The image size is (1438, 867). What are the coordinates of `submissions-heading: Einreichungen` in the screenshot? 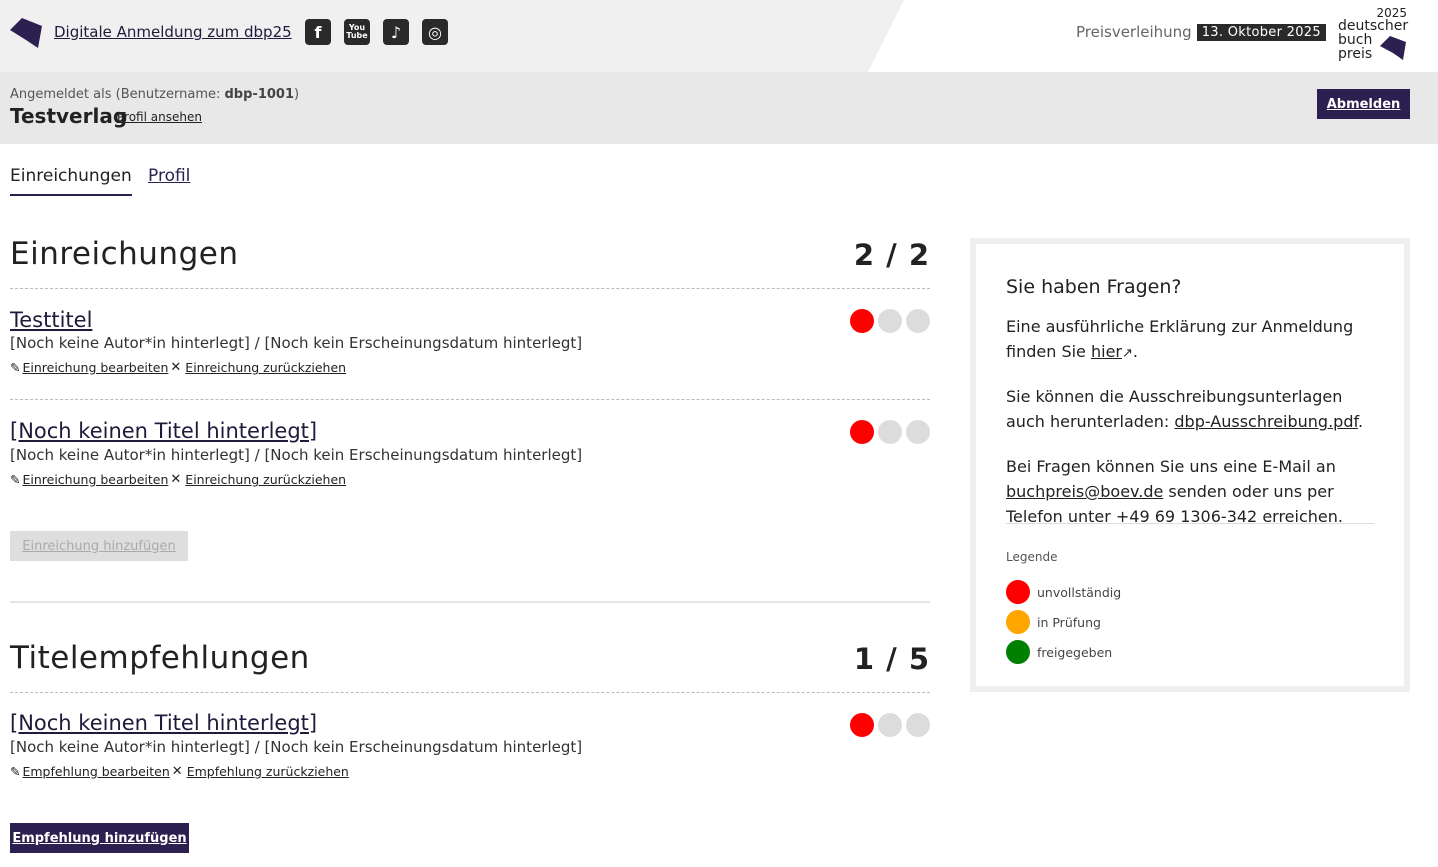 It's located at (124, 254).